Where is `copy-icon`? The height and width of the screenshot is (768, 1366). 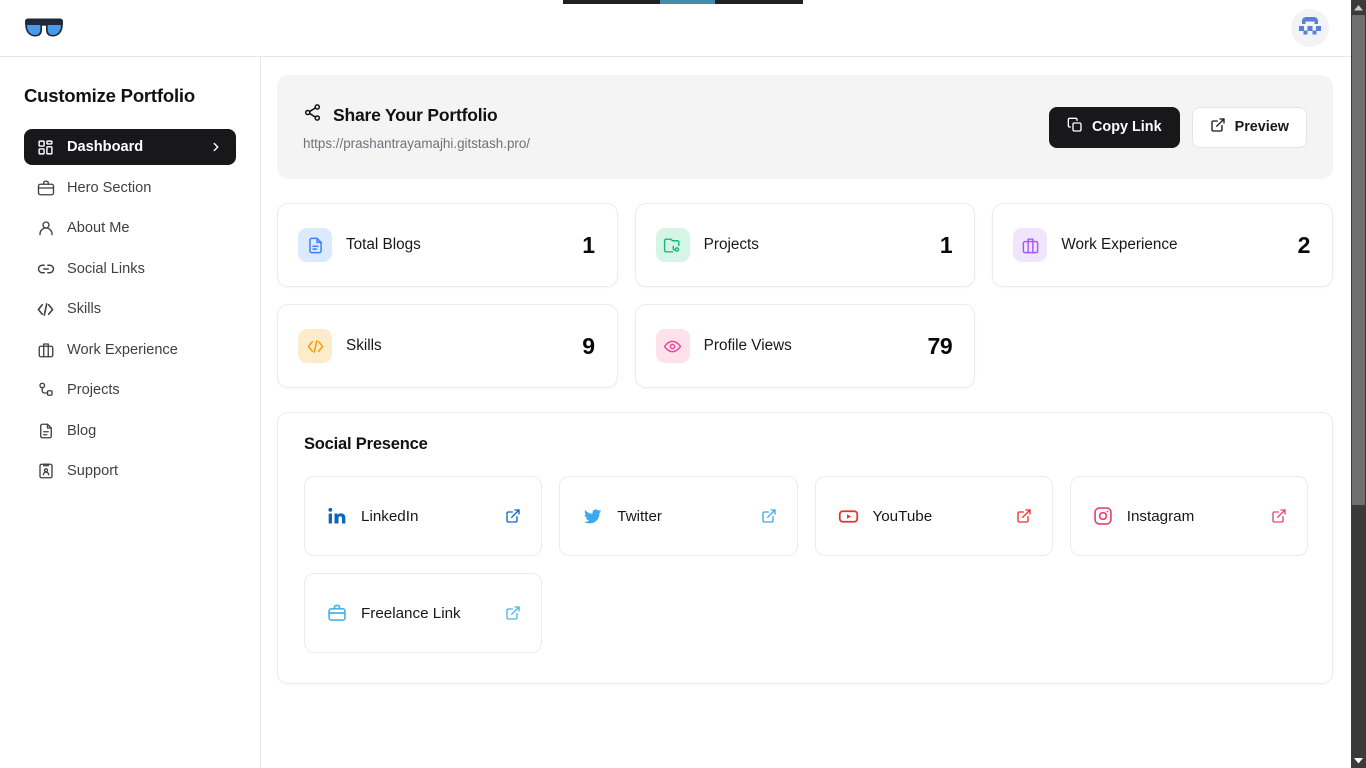
copy-icon is located at coordinates (1075, 127).